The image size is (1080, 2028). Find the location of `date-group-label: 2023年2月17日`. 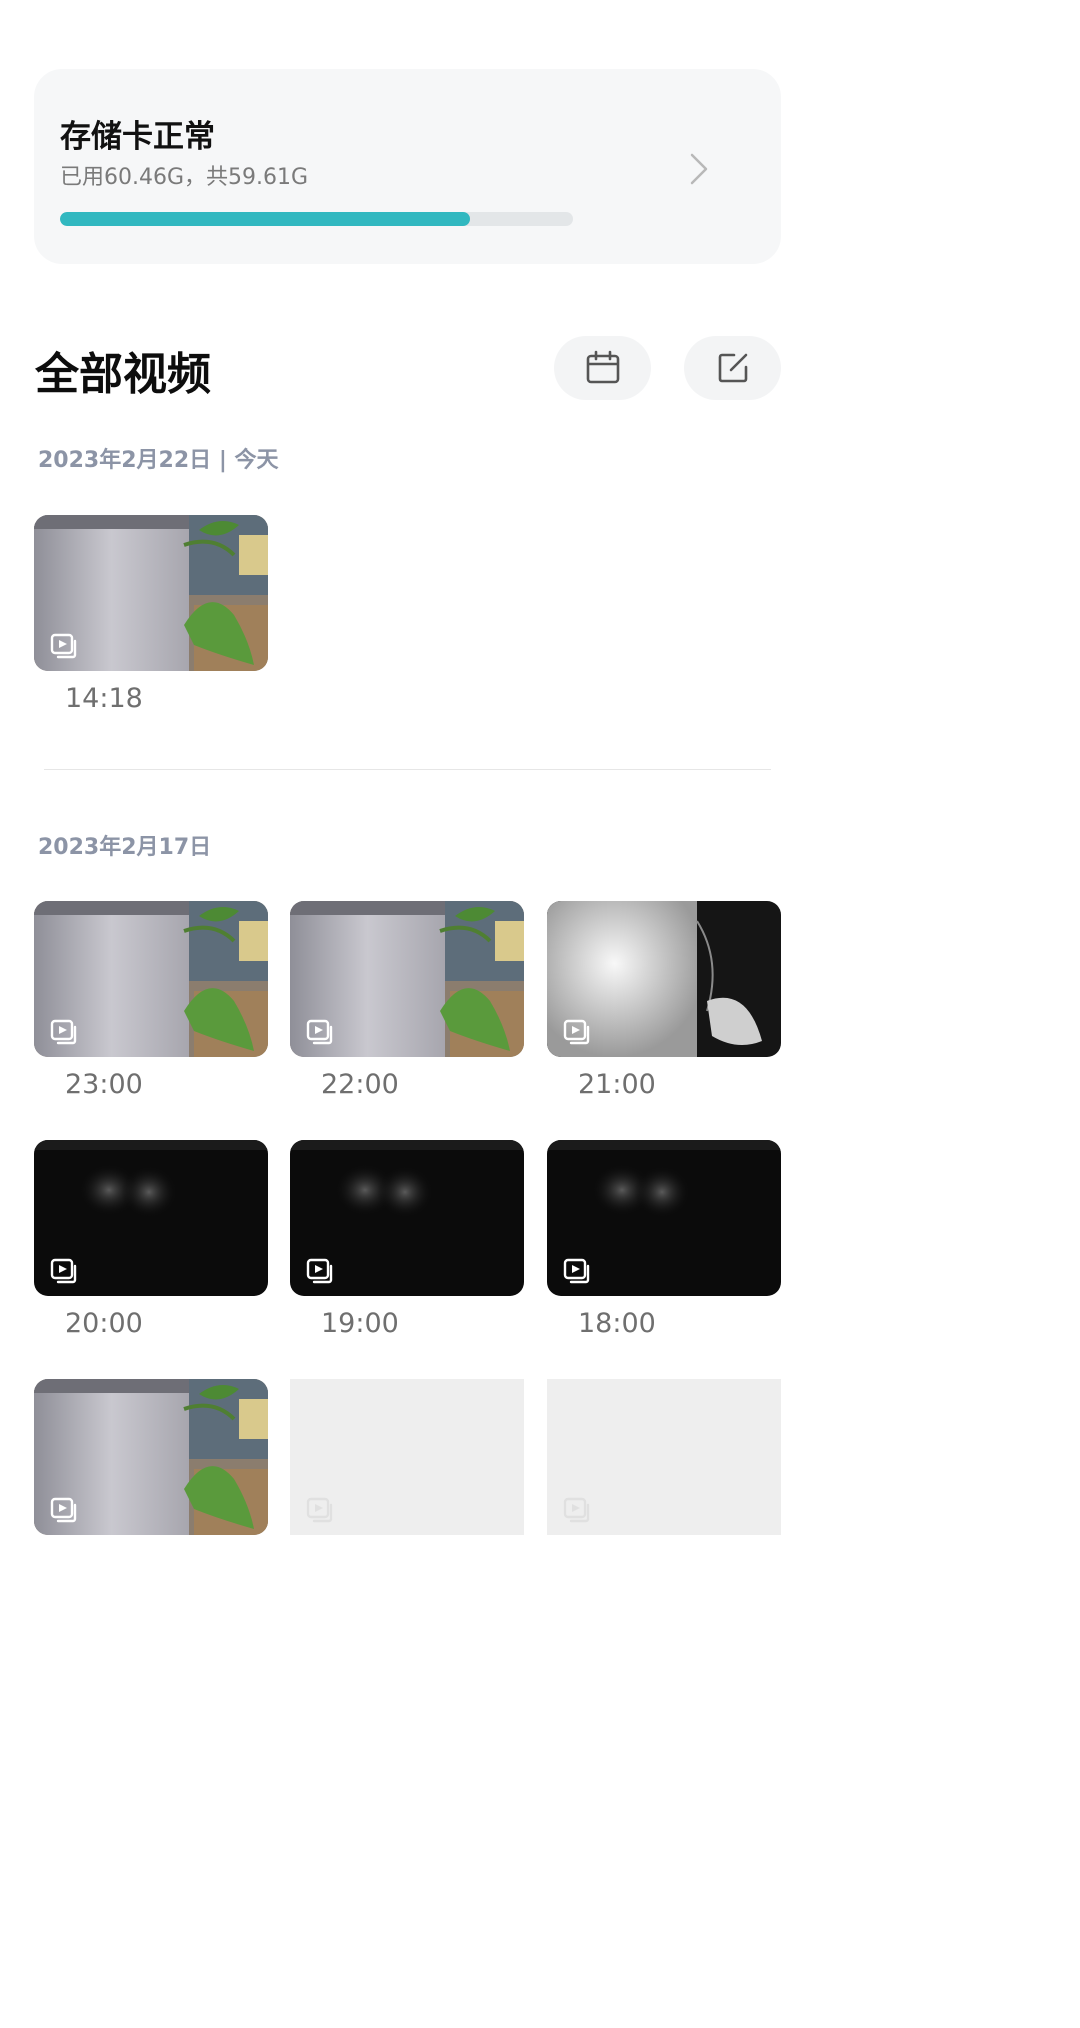

date-group-label: 2023年2月17日 is located at coordinates (125, 847).